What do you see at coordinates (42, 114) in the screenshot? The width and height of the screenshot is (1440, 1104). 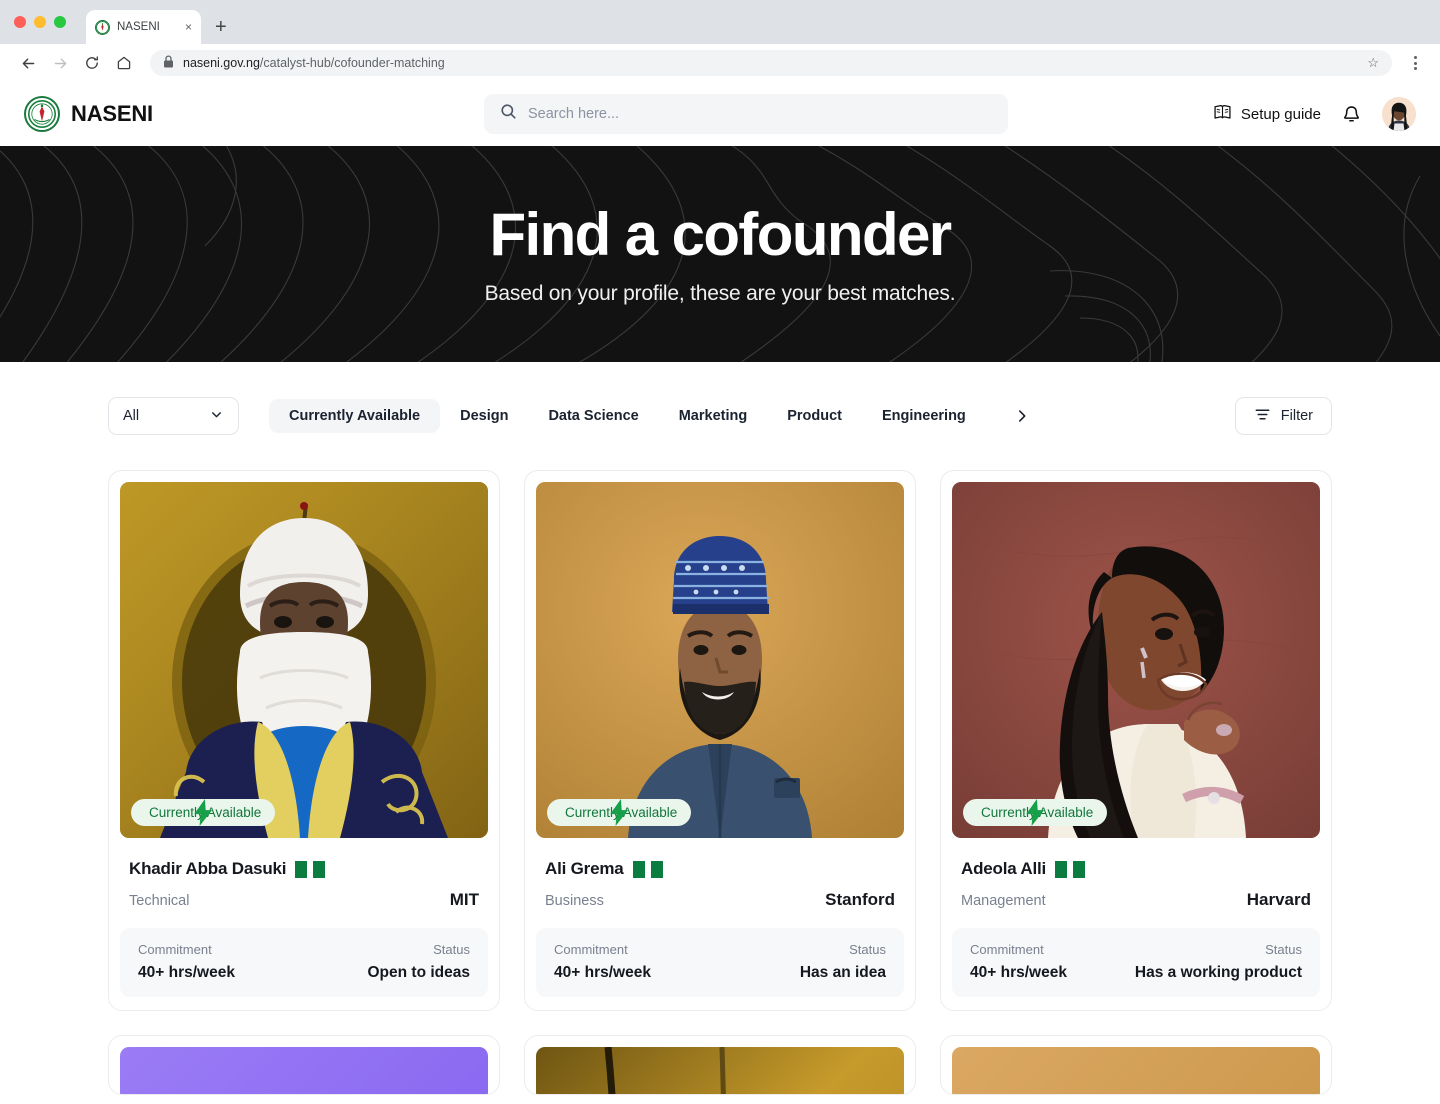 I see `naseni-logo-icon` at bounding box center [42, 114].